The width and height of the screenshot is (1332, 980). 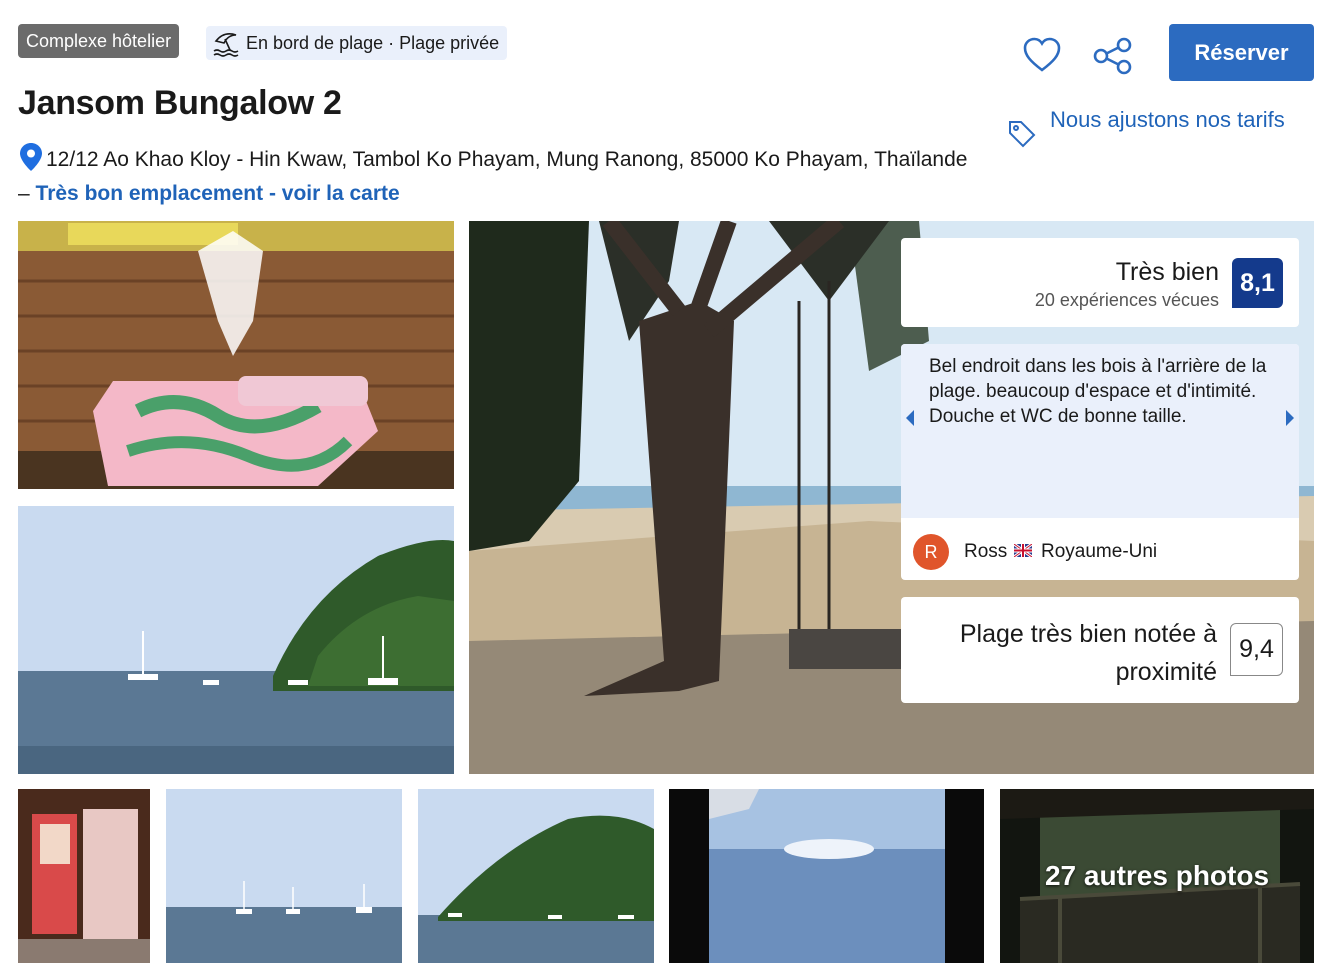 I want to click on beach-score: 9,4, so click(x=1256, y=649).